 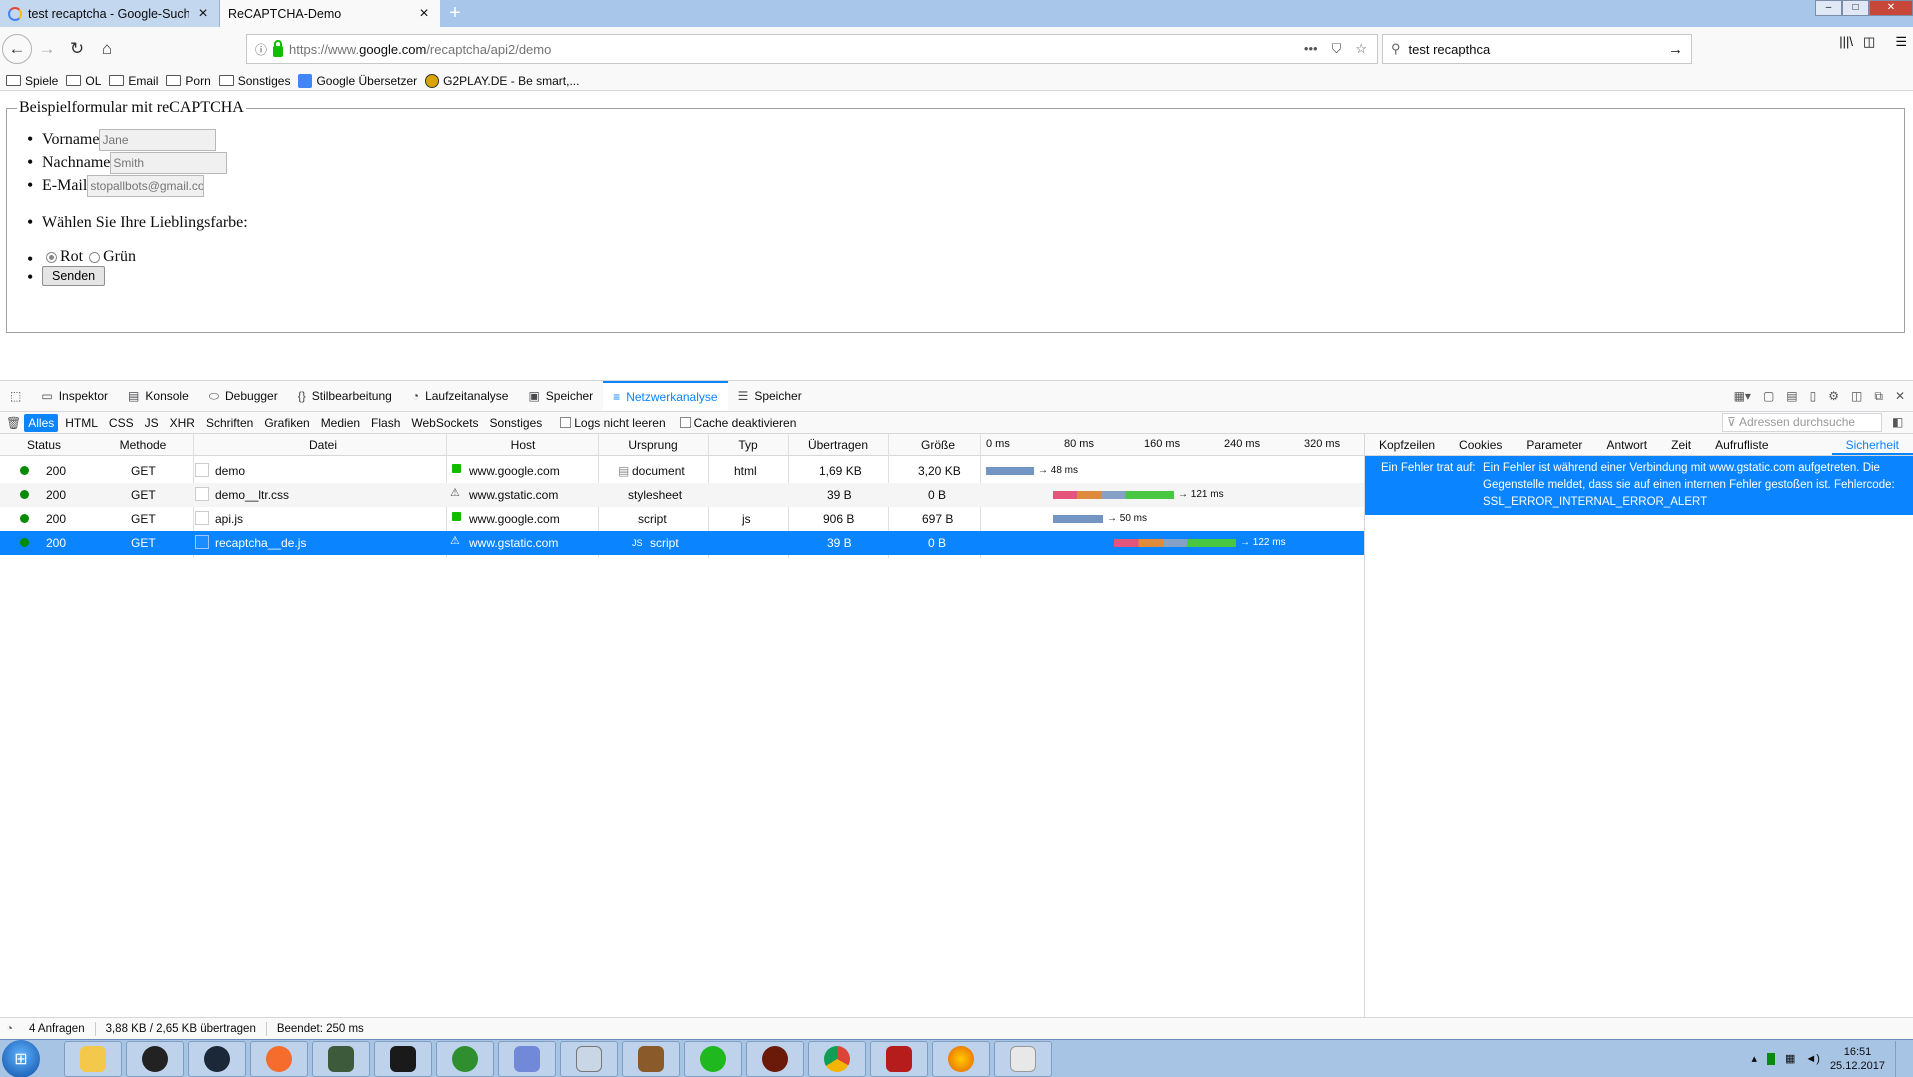 I want to click on maximize-button: □, so click(x=1855, y=8).